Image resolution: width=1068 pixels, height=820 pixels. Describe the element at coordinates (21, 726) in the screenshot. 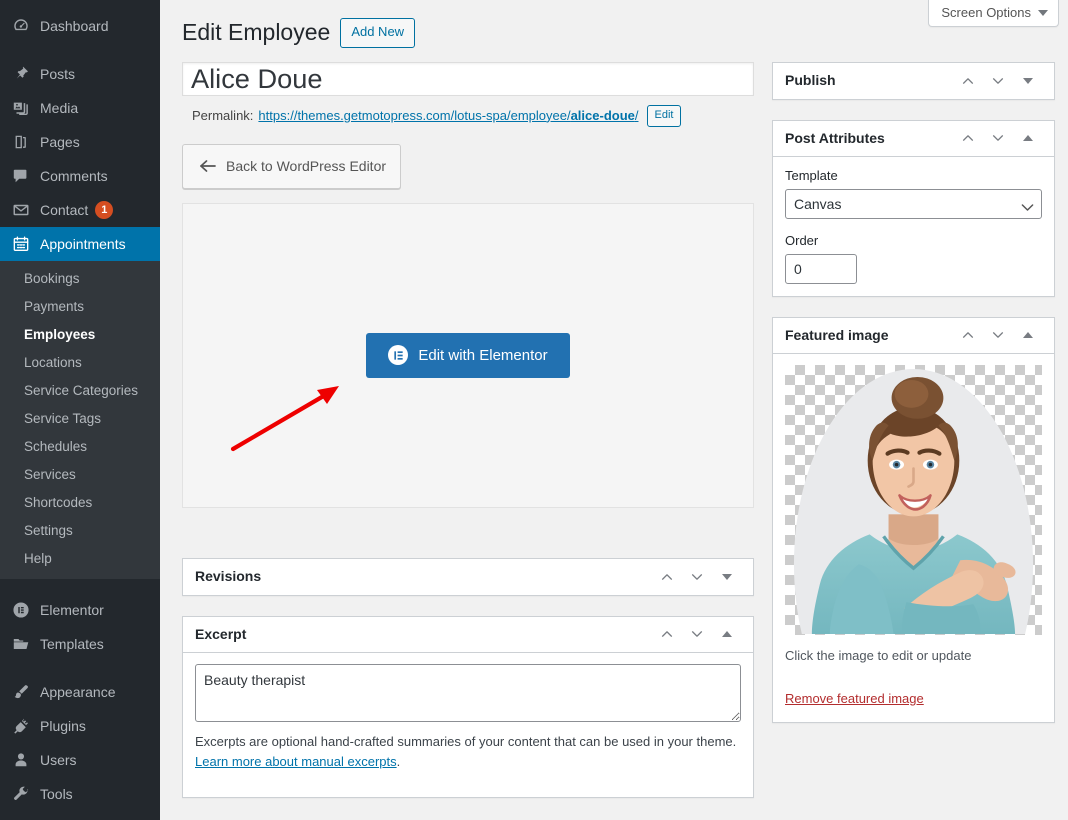

I see `plug-icon` at that location.